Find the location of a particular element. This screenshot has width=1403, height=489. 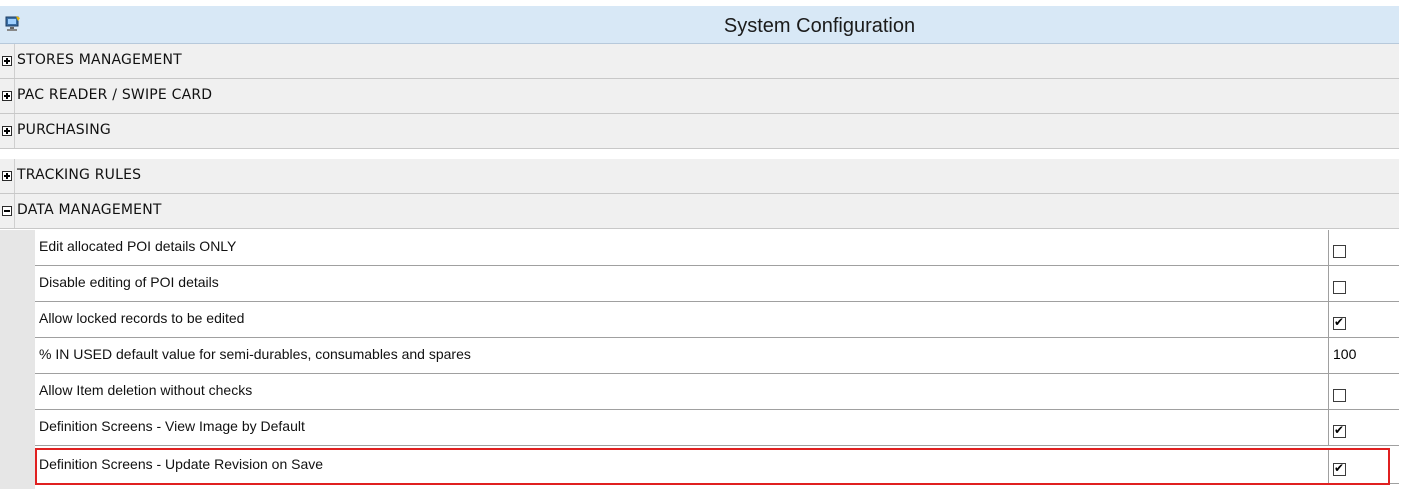

in-used-default-value: 100 is located at coordinates (1344, 354).